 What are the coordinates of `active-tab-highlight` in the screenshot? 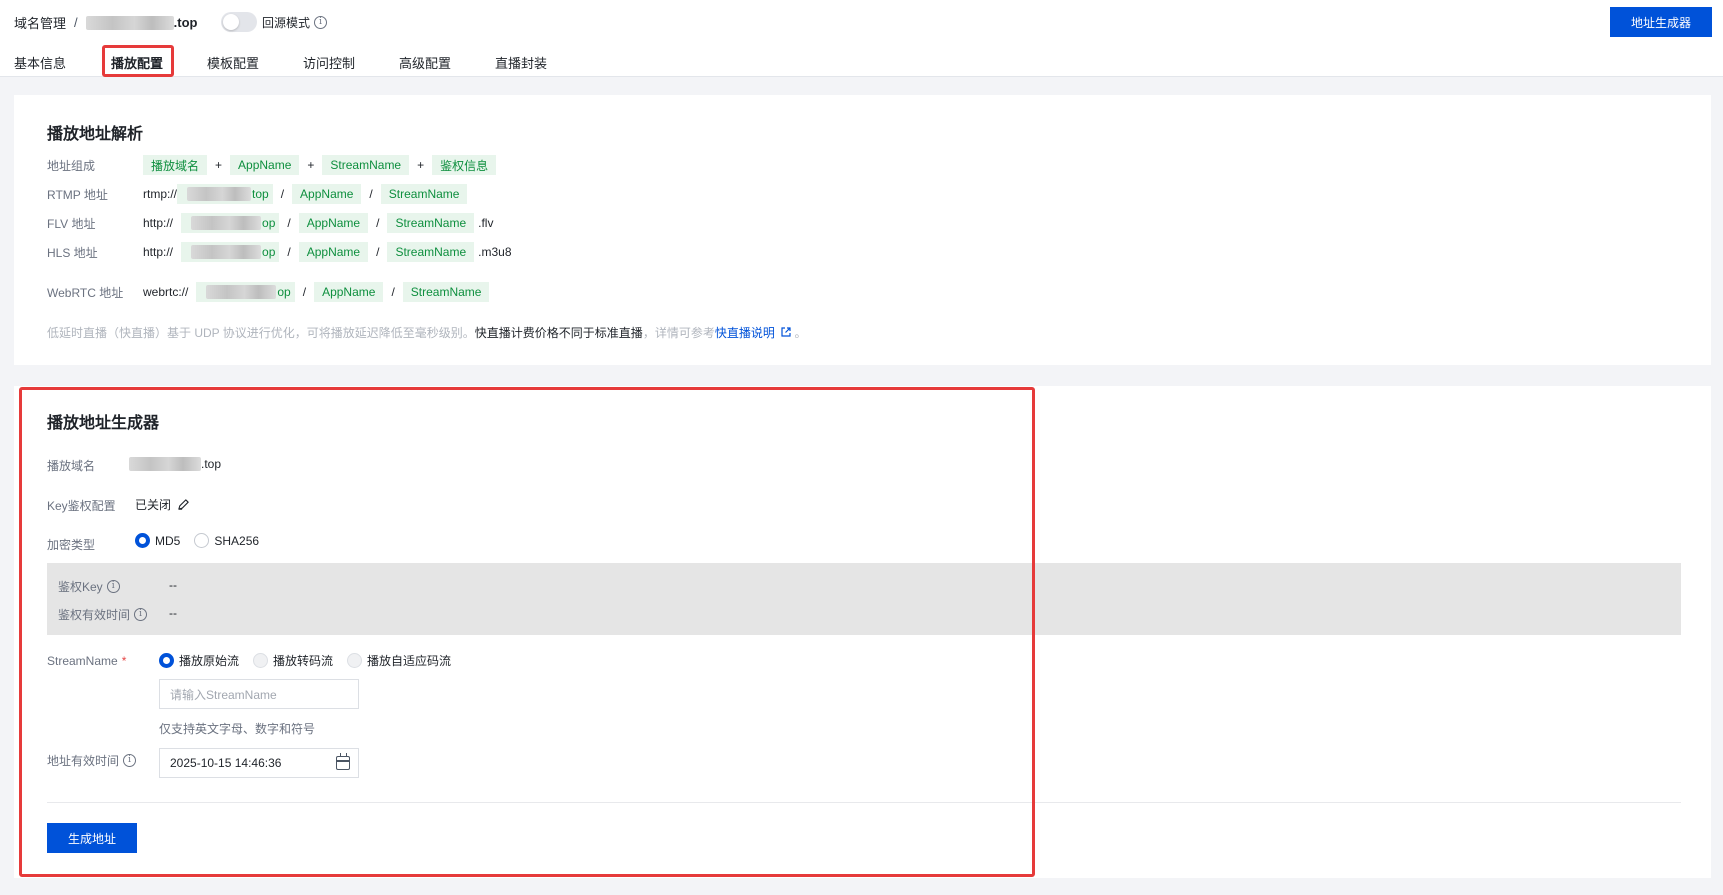 It's located at (138, 61).